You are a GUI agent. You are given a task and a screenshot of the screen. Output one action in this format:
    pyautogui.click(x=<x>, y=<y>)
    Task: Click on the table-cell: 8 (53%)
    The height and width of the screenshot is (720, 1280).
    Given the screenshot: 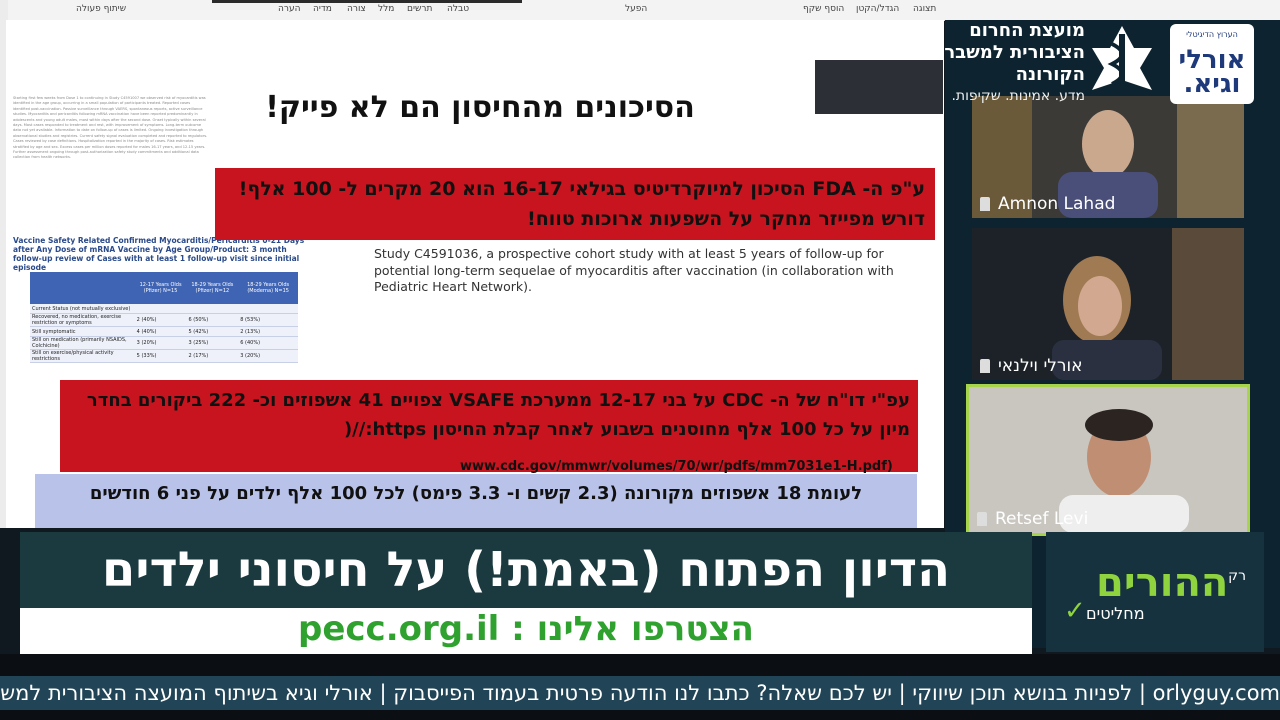 What is the action you would take?
    pyautogui.click(x=268, y=320)
    